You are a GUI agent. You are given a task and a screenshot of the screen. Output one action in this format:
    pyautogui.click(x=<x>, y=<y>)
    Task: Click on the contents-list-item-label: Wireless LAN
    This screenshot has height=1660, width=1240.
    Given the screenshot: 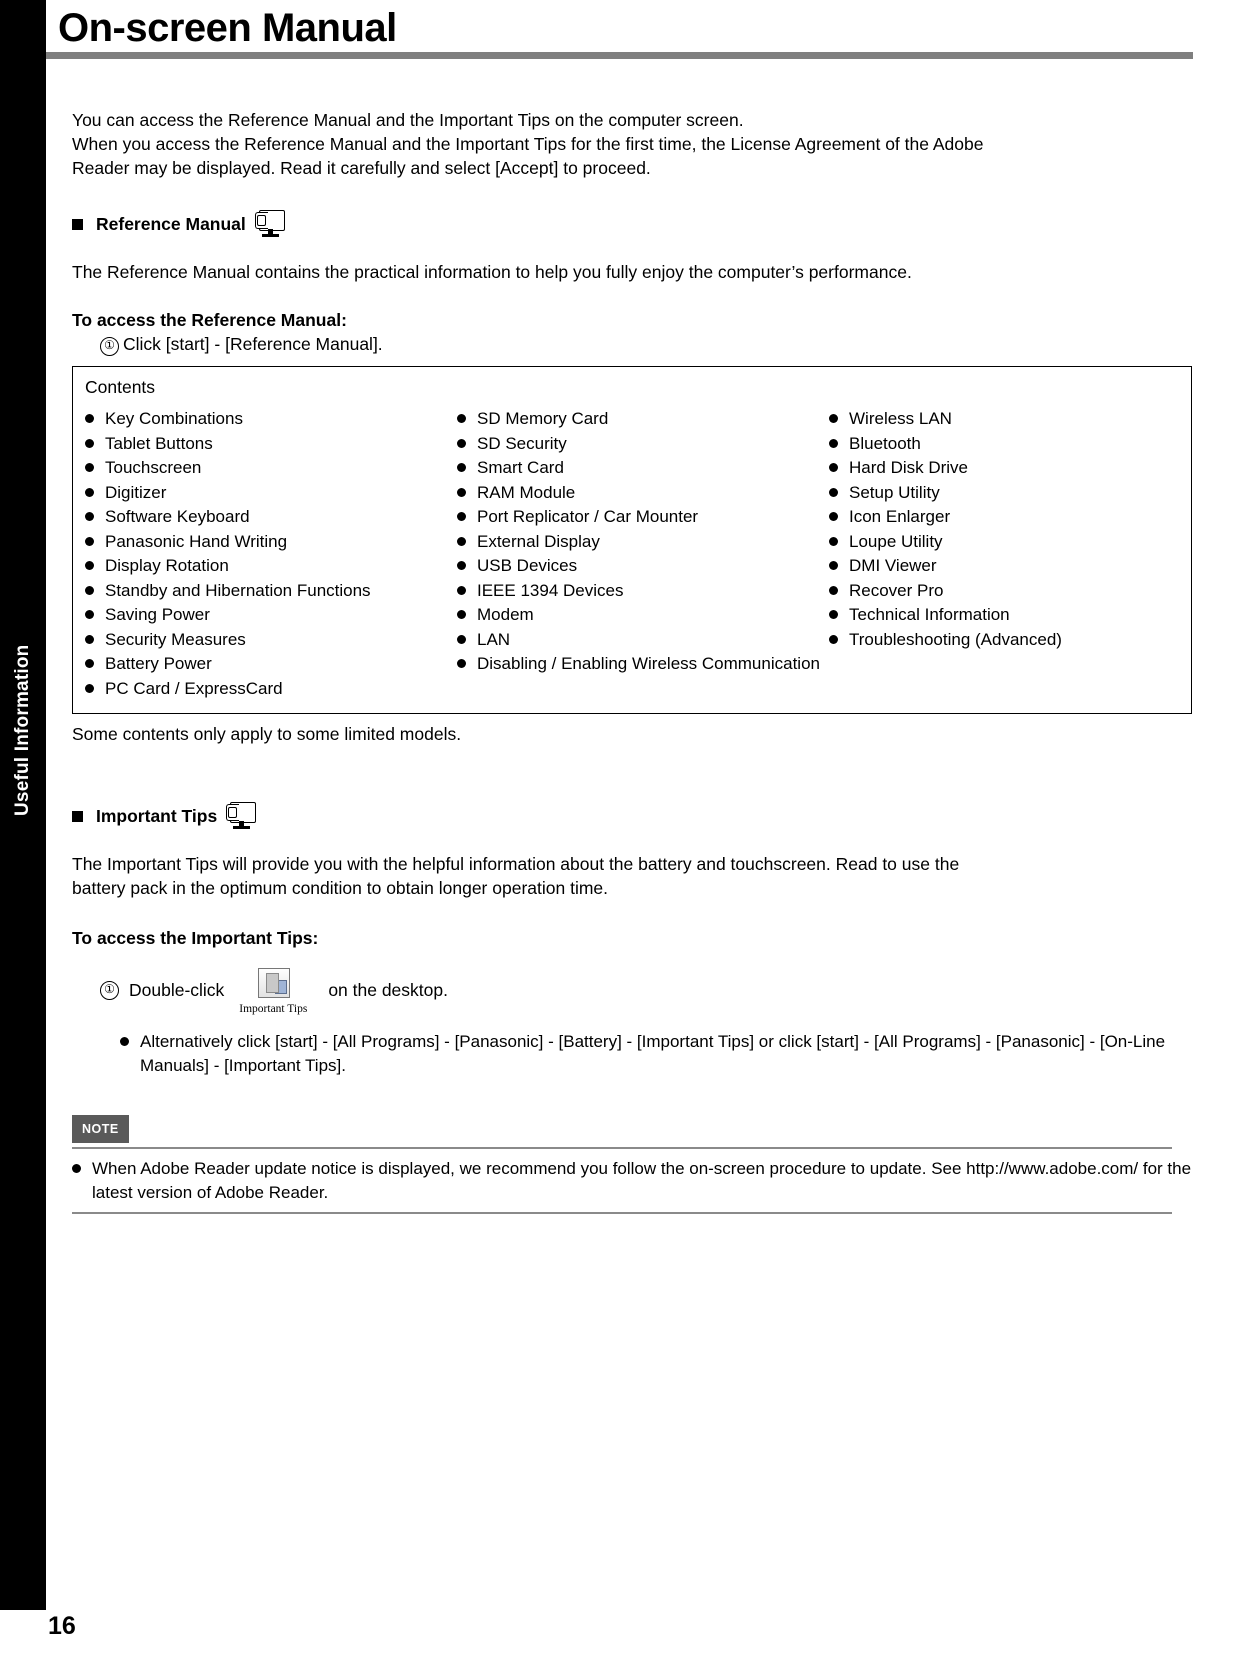 What is the action you would take?
    pyautogui.click(x=900, y=418)
    